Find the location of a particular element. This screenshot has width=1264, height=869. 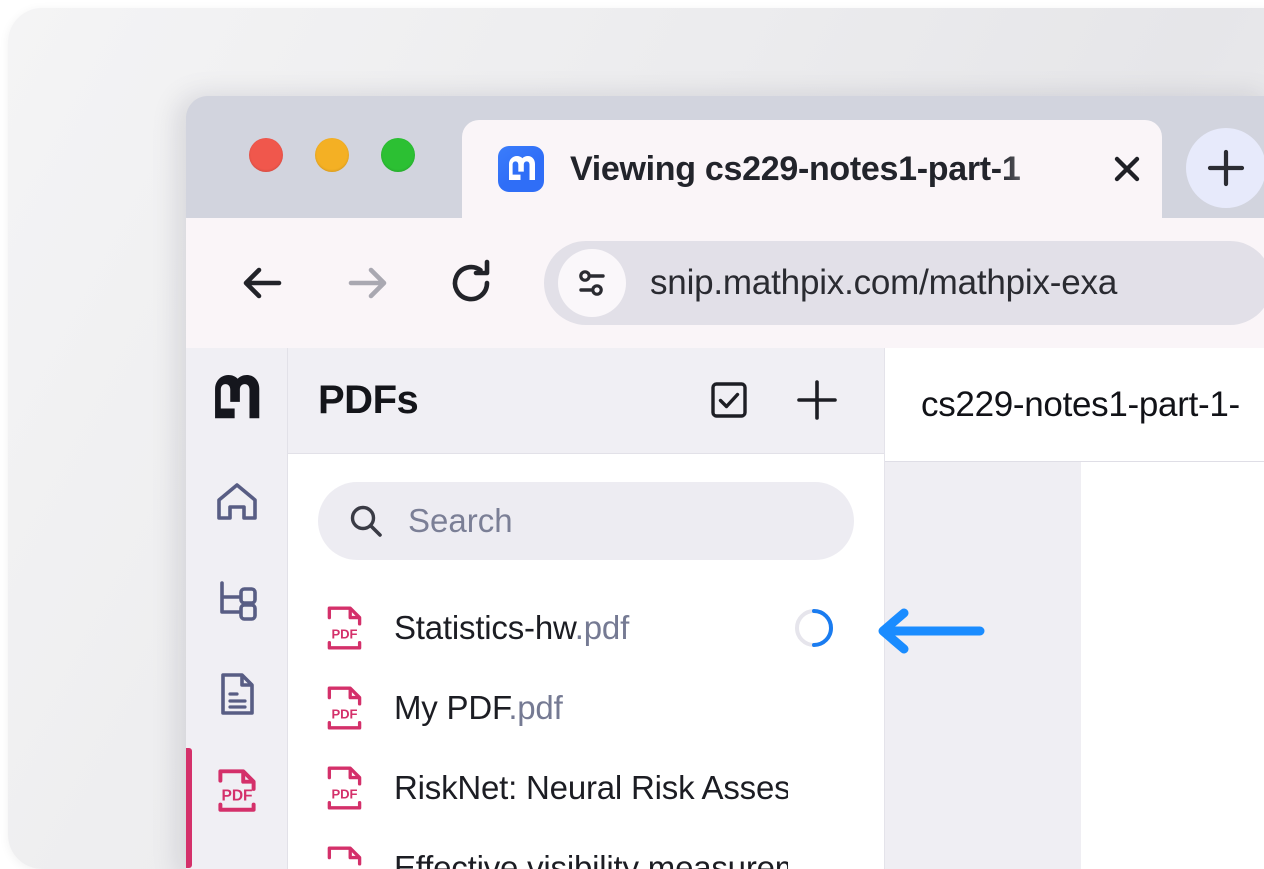

window-minimize-button is located at coordinates (332, 155).